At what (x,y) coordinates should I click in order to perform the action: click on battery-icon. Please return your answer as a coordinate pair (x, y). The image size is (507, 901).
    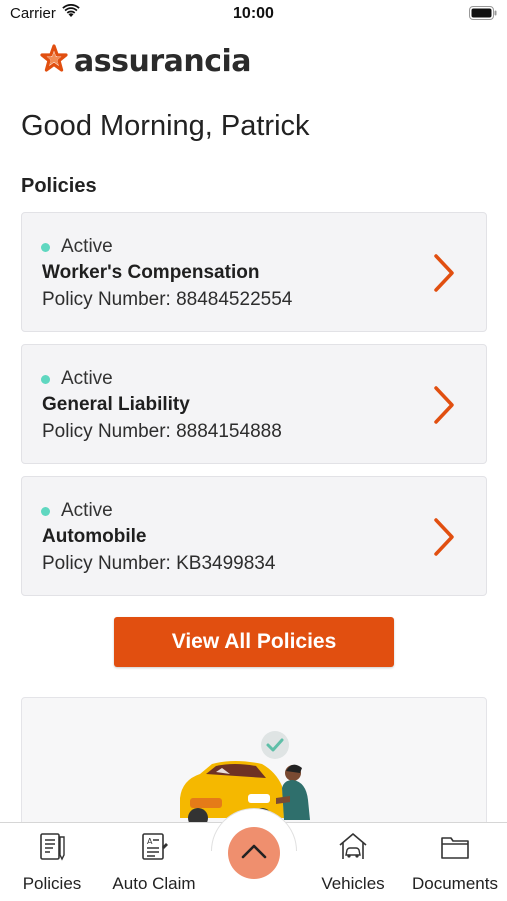
    Looking at the image, I should click on (483, 15).